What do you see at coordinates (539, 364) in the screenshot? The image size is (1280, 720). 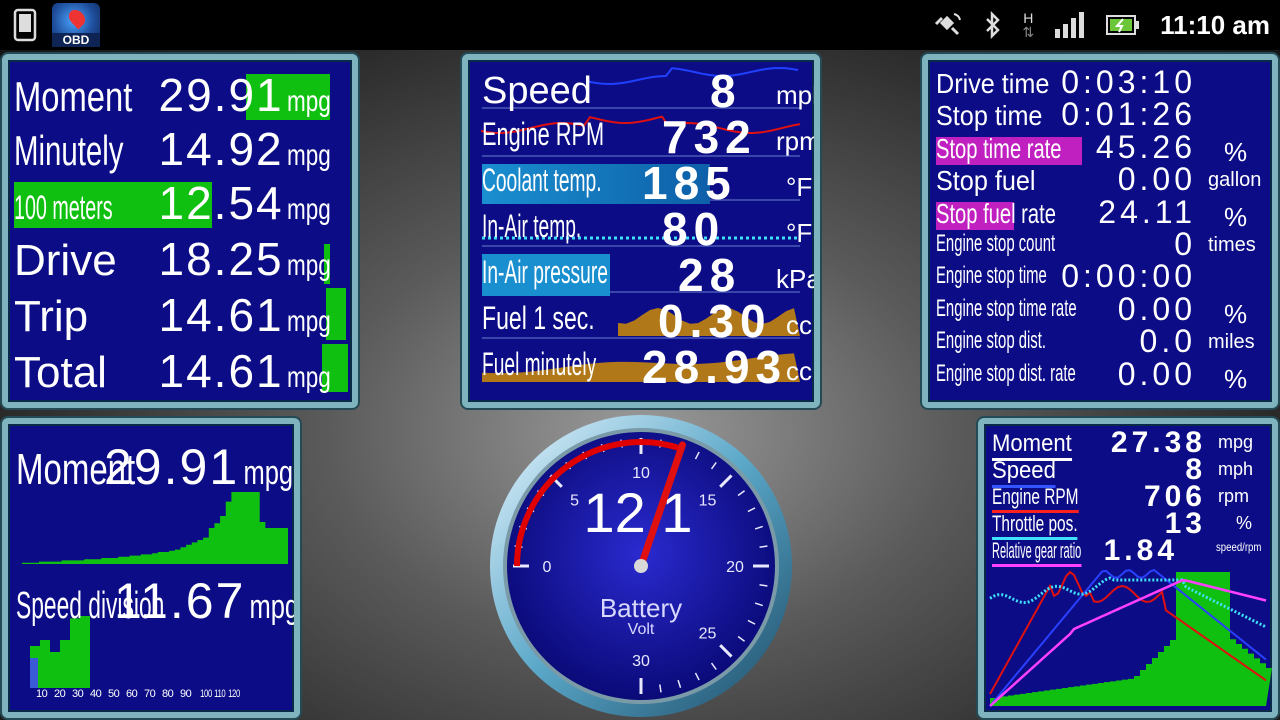 I see `engine-row-label: Fuel minutely` at bounding box center [539, 364].